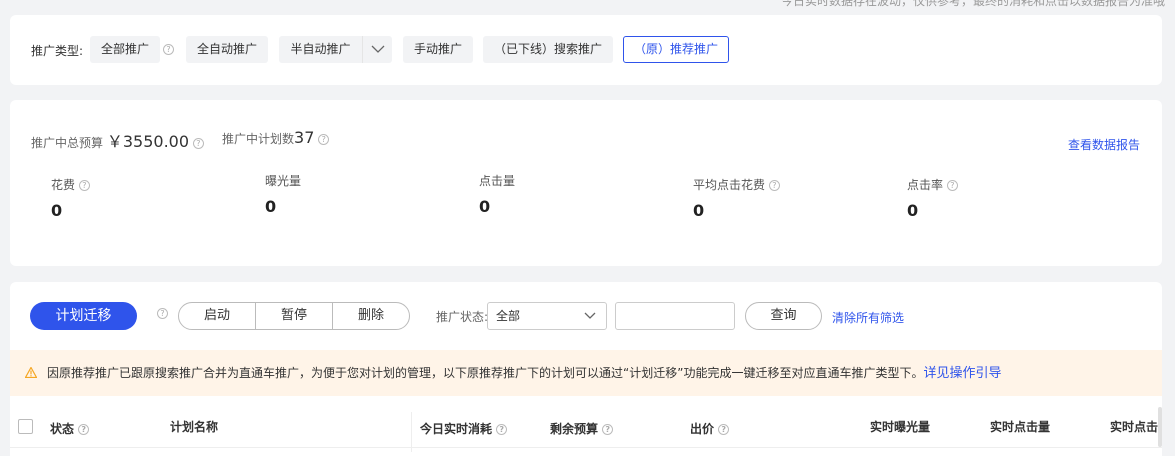 Image resolution: width=1175 pixels, height=456 pixels. I want to click on metric-clicks-label: 点击量, so click(497, 181).